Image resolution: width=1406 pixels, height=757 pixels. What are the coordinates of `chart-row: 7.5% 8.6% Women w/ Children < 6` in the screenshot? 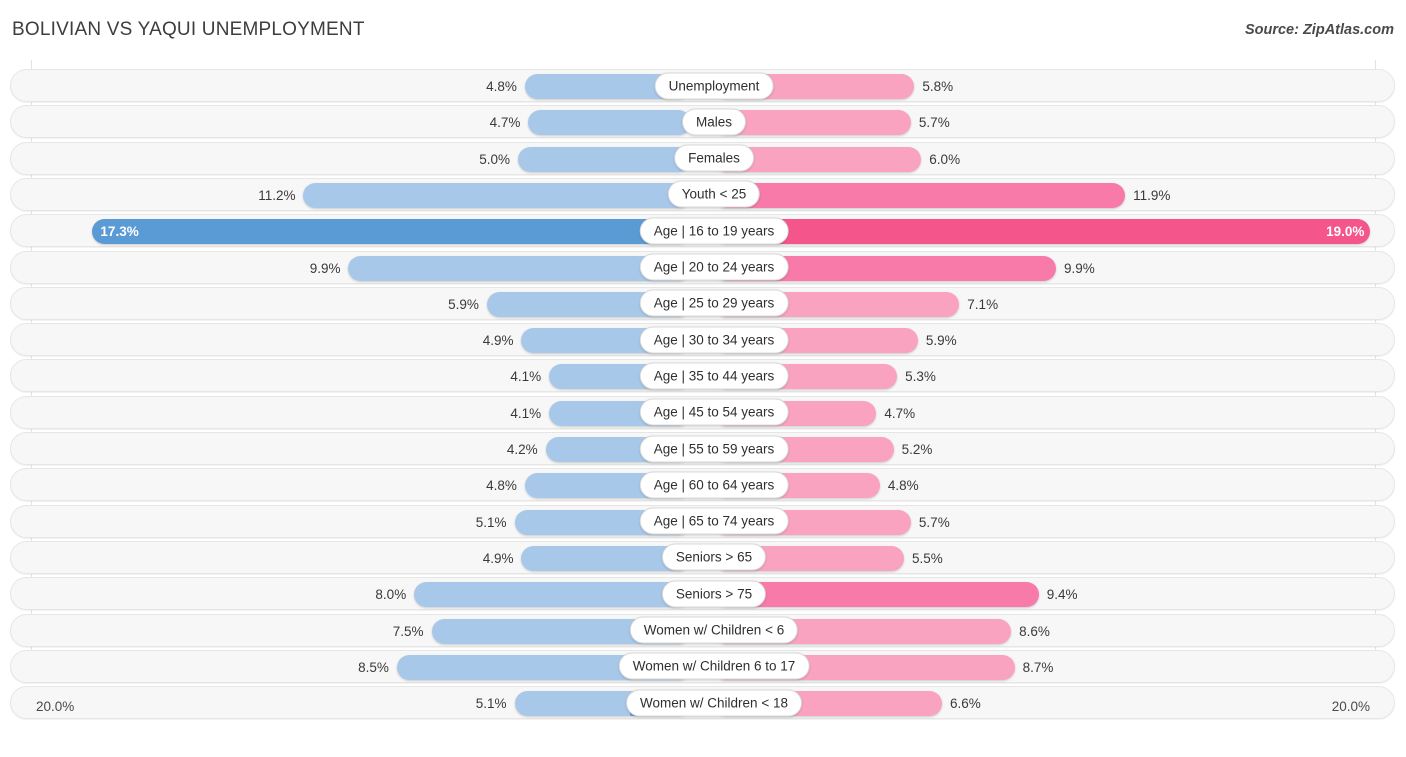 It's located at (702, 630).